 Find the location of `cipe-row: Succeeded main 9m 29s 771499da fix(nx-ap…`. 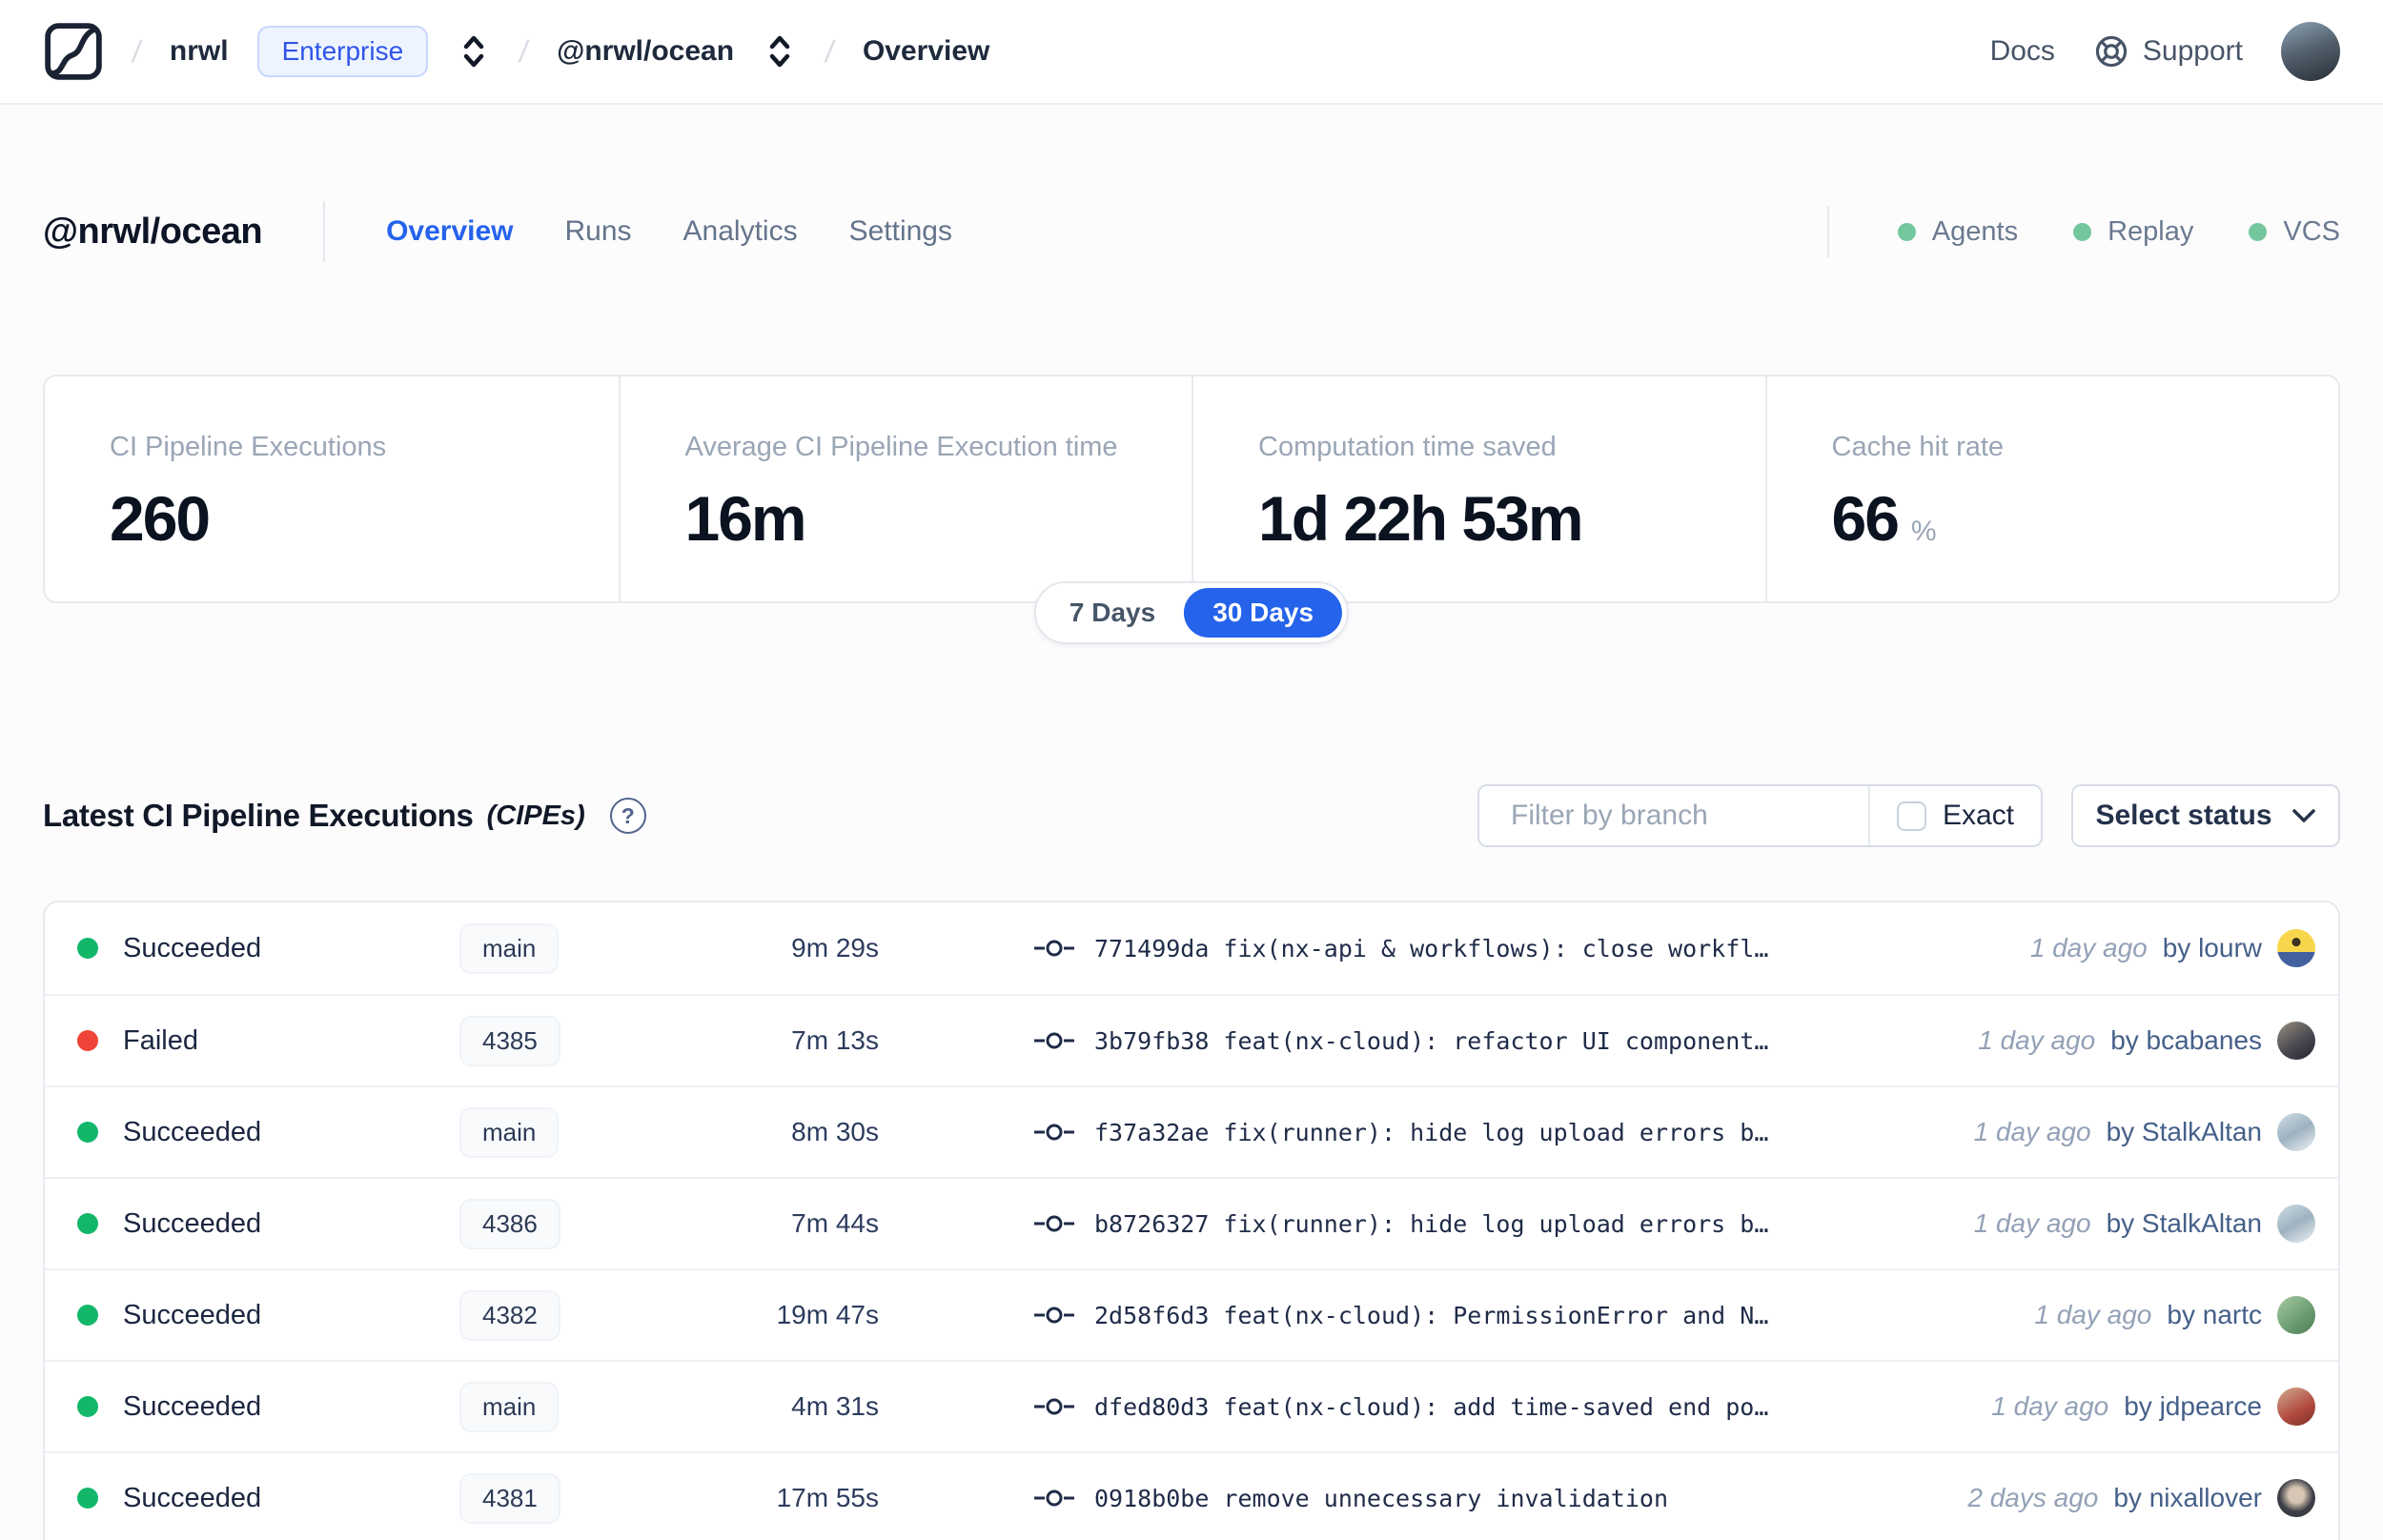

cipe-row: Succeeded main 9m 29s 771499da fix(nx-ap… is located at coordinates (1191, 948).